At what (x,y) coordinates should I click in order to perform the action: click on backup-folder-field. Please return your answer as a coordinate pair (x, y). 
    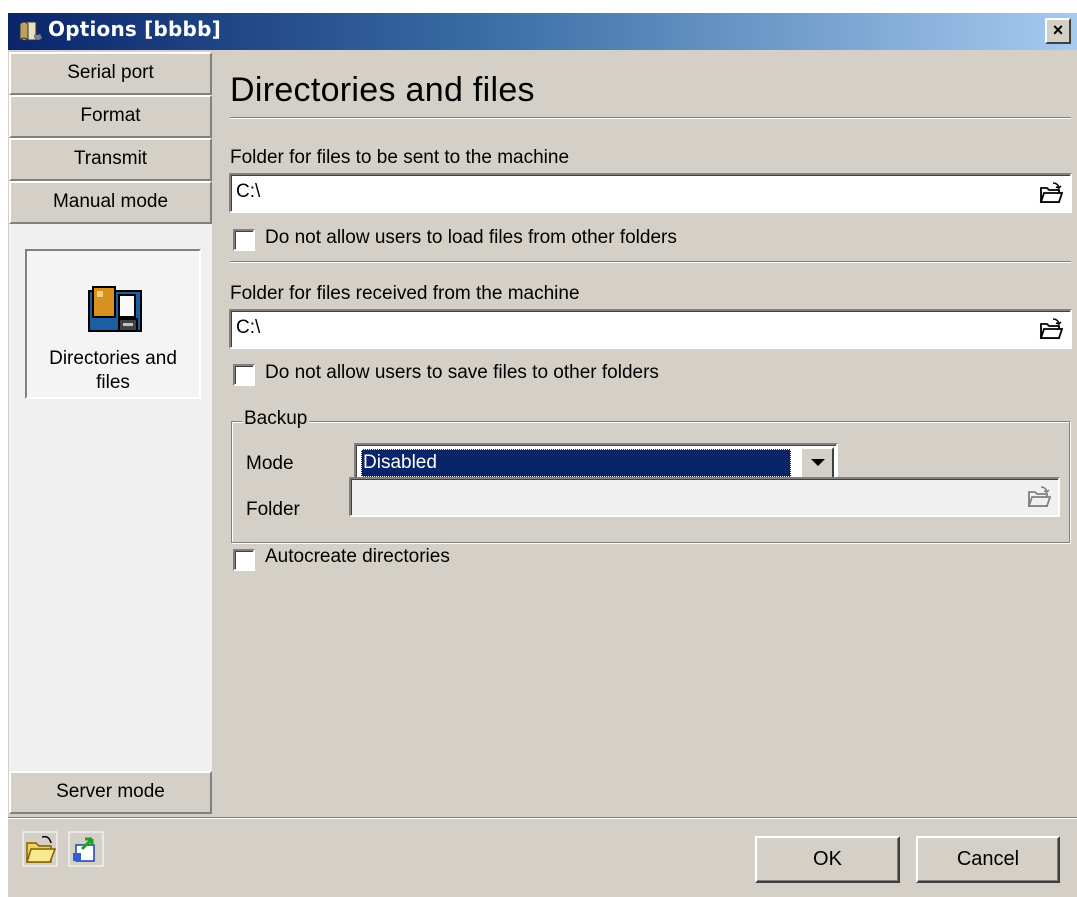
    Looking at the image, I should click on (704, 497).